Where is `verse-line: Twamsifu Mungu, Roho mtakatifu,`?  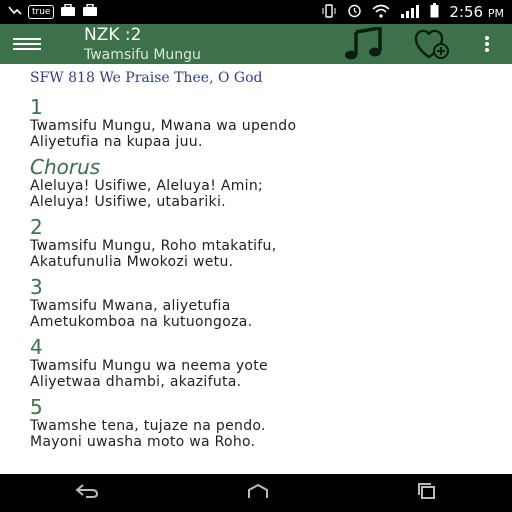 verse-line: Twamsifu Mungu, Roho mtakatifu, is located at coordinates (153, 246).